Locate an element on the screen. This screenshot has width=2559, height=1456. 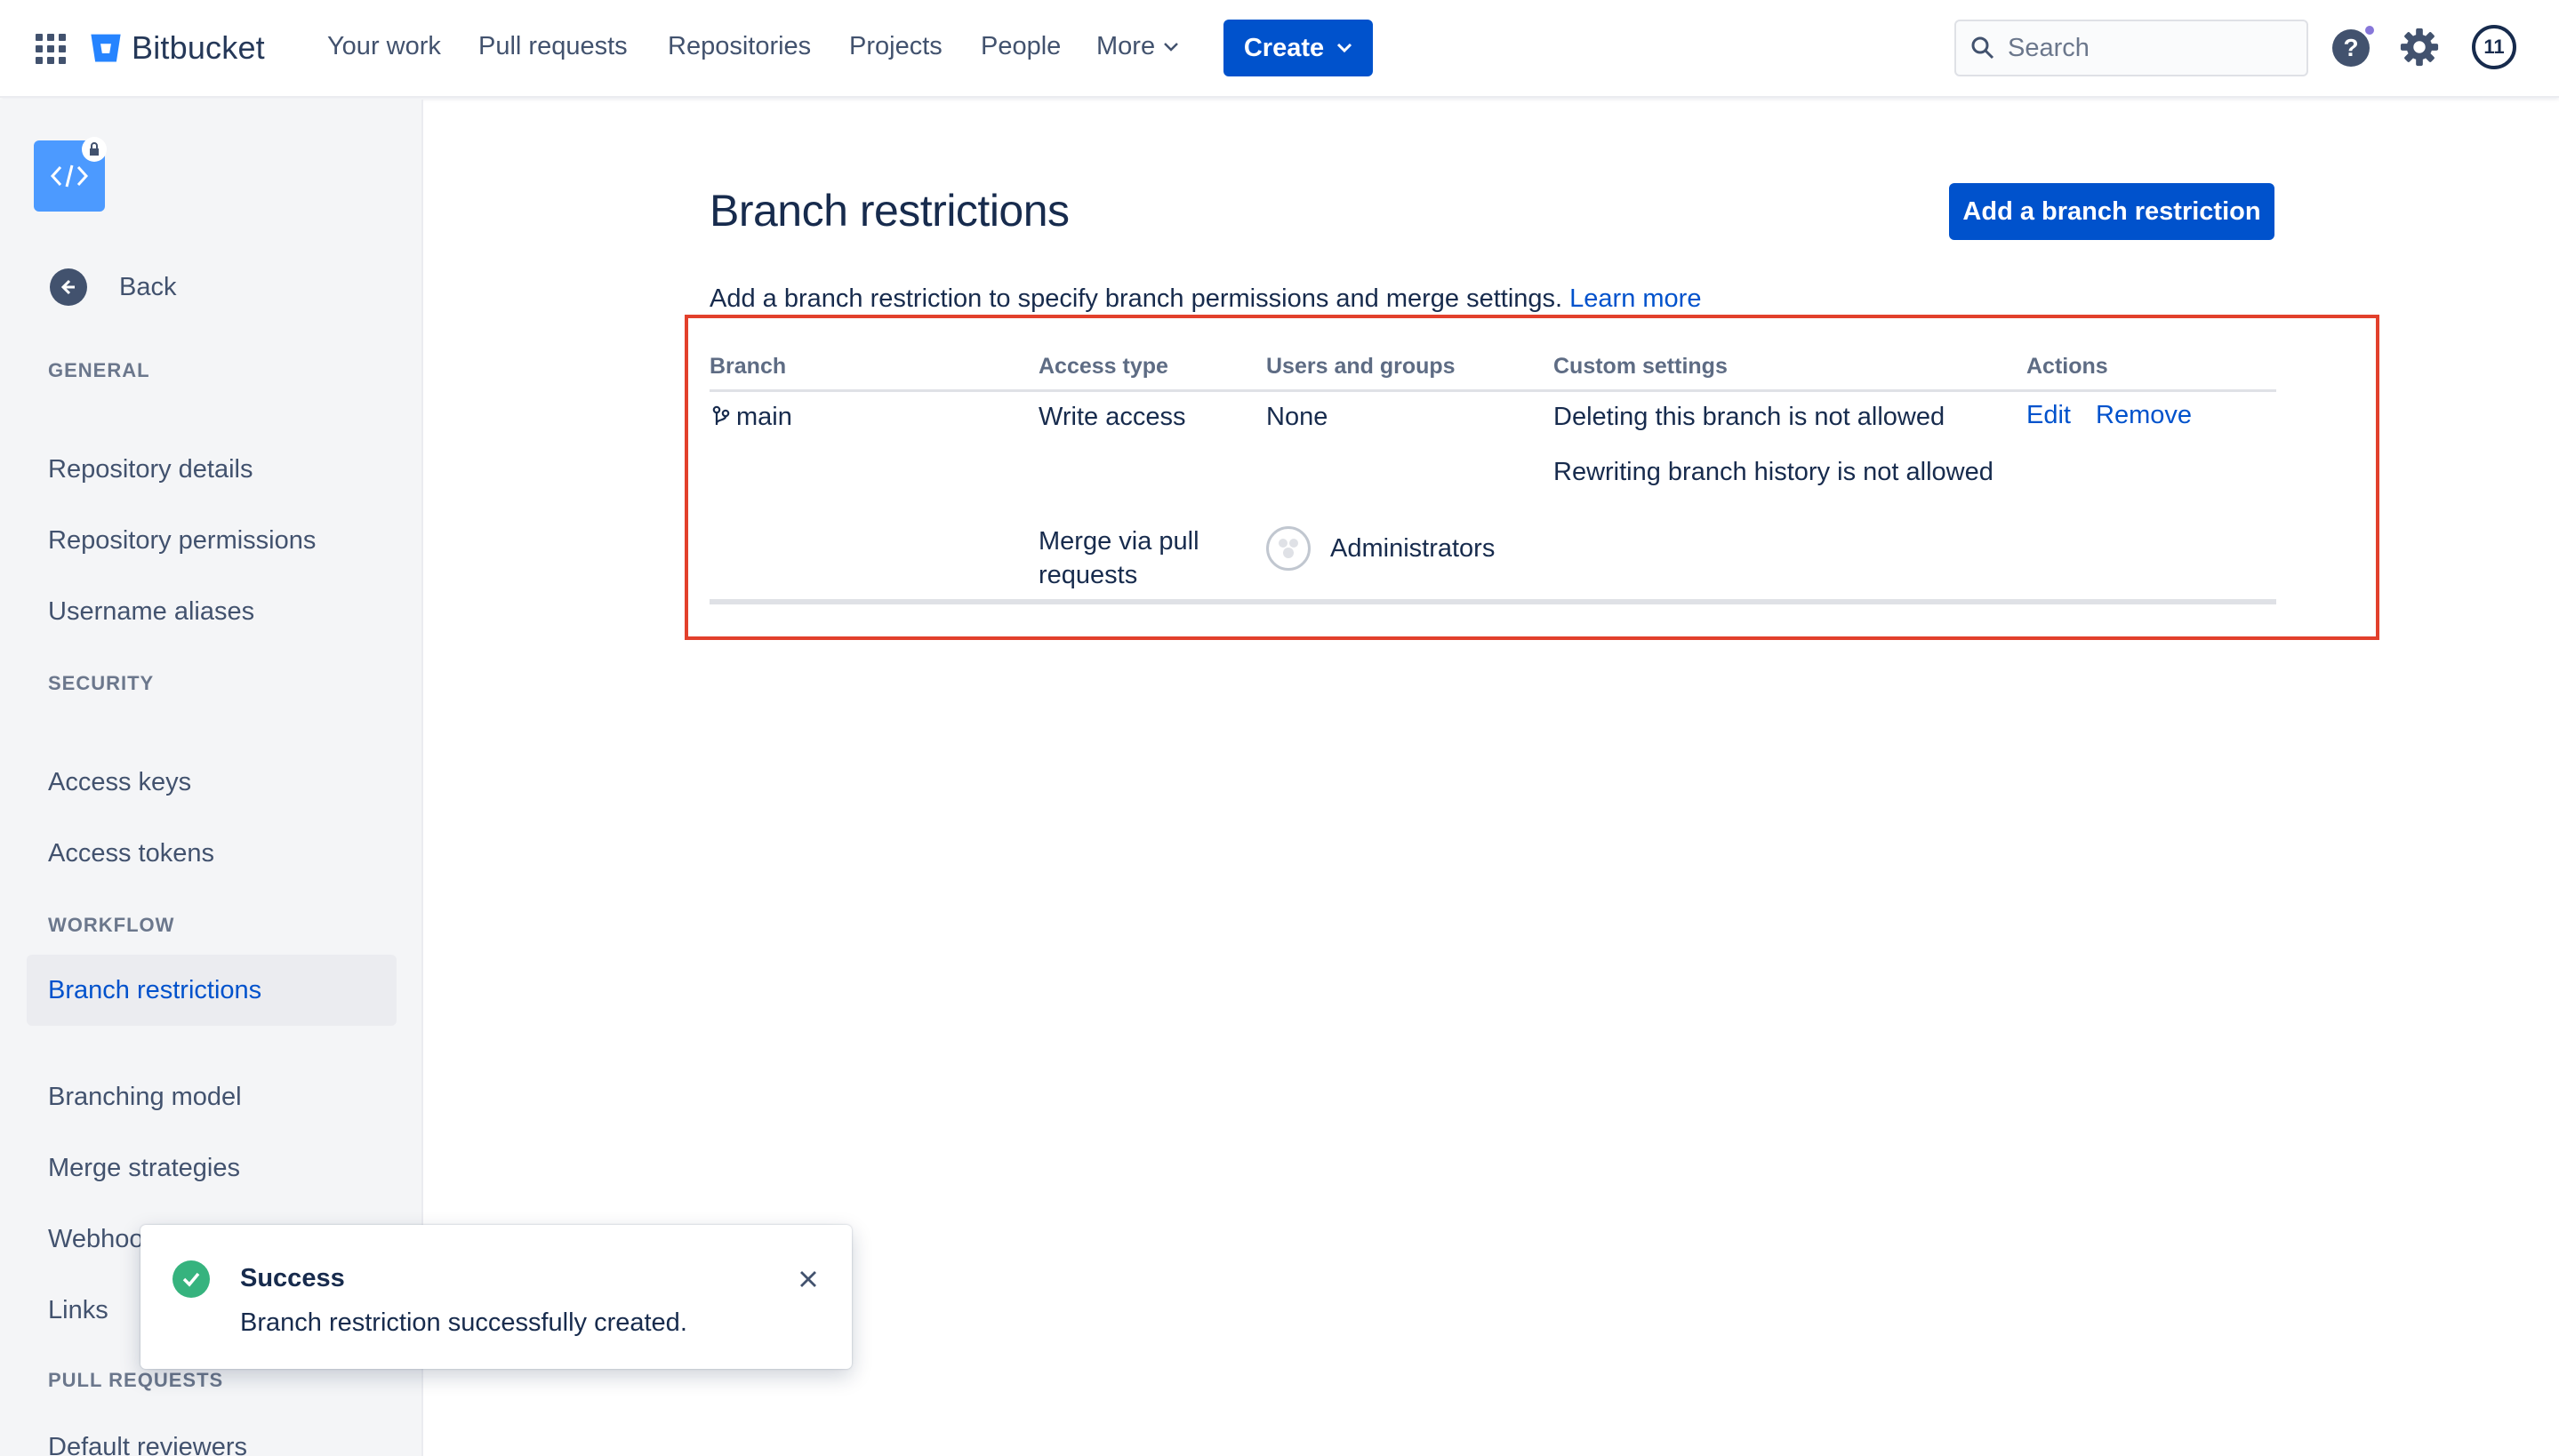
nav-more-dropdown: More is located at coordinates (1138, 46).